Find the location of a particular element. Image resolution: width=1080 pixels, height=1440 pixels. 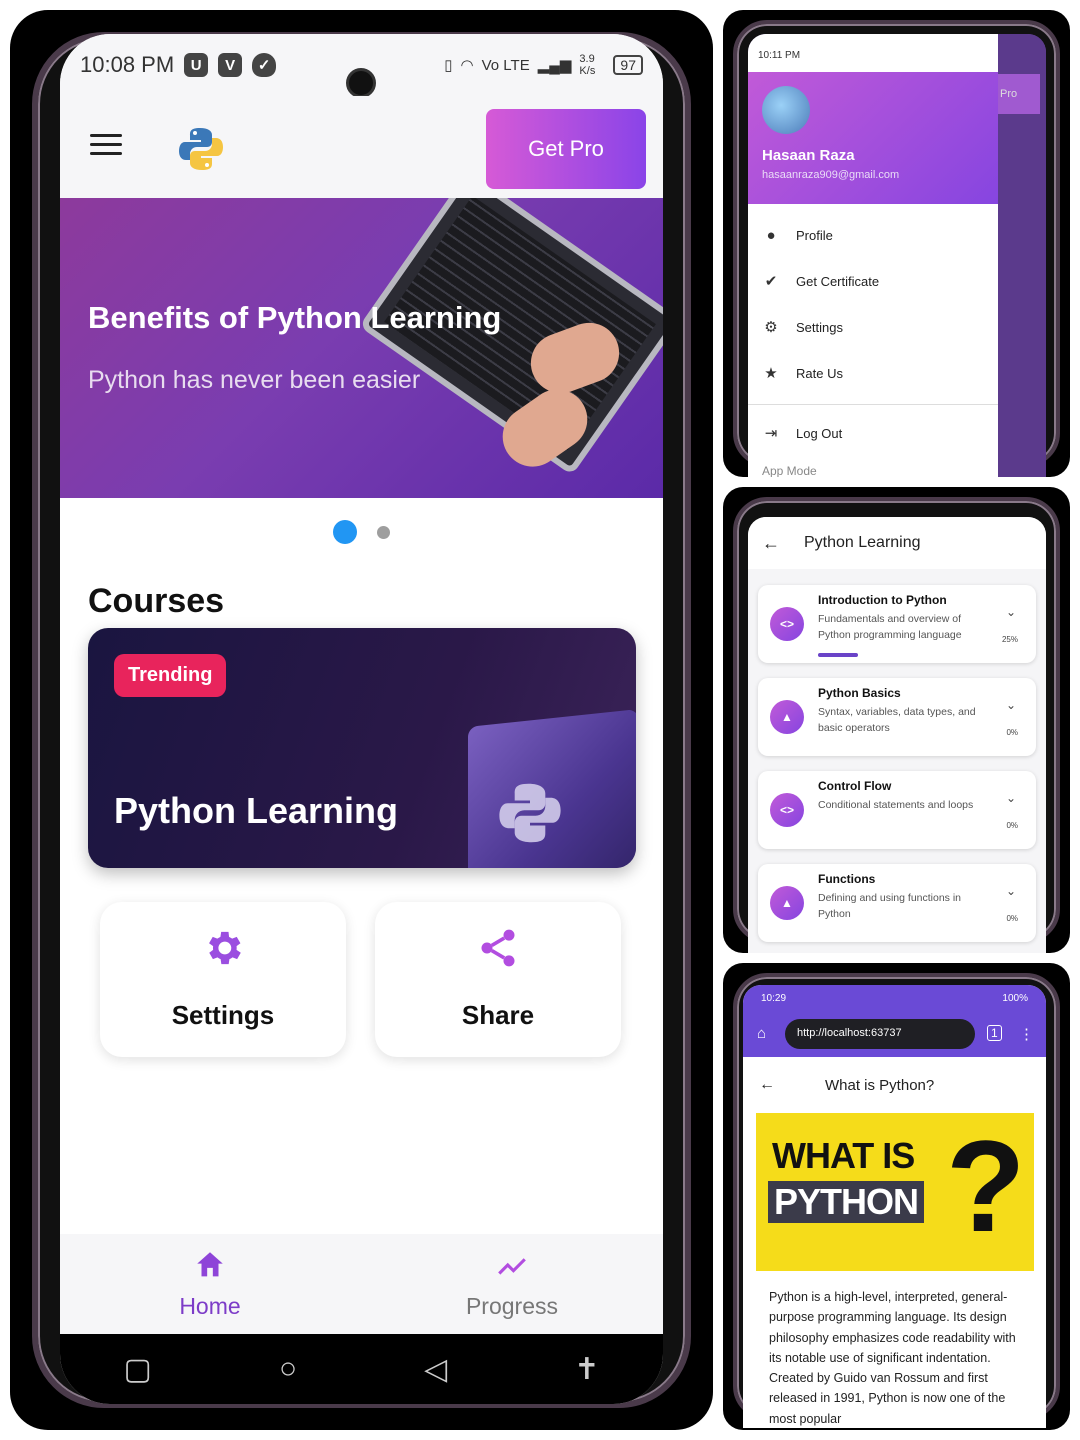

url-bar: http://localhost:63737 is located at coordinates (880, 1034).